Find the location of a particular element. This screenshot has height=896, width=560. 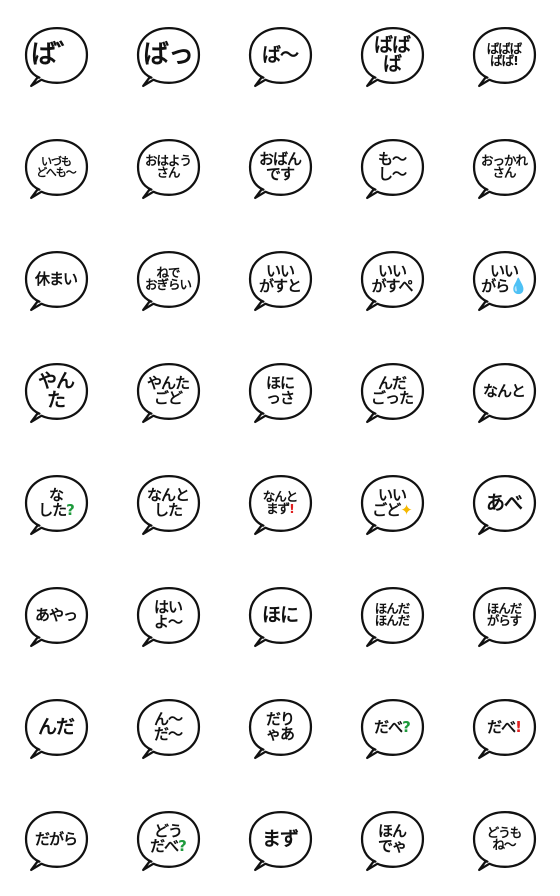

sticker-cell: んだ ごった is located at coordinates (392, 392).